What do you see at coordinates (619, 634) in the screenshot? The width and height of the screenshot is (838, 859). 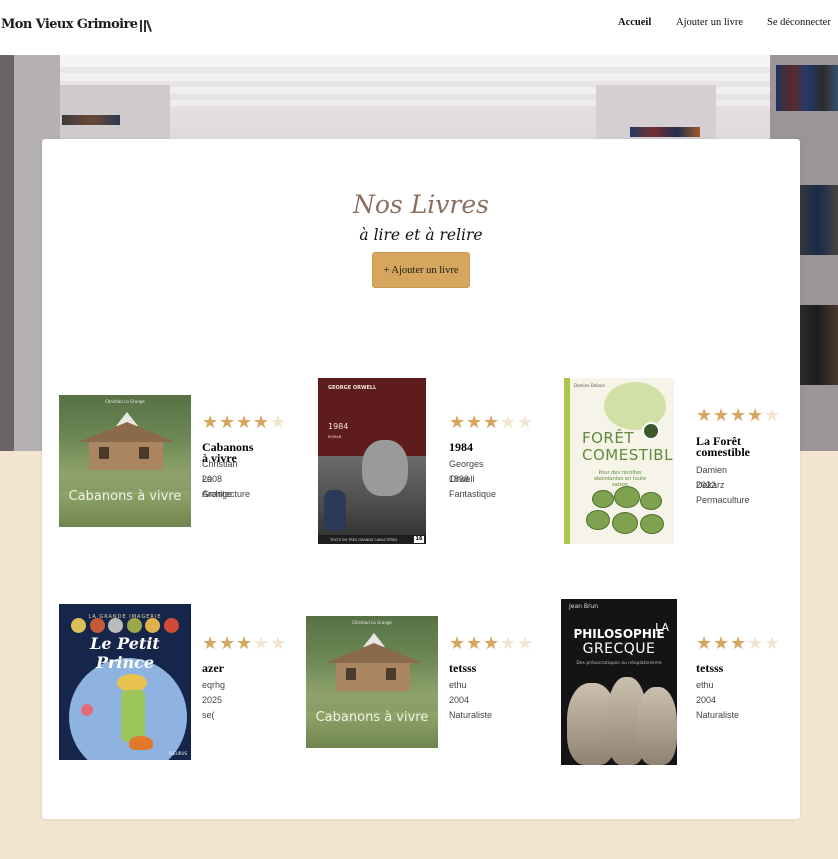 I see `cover-title-1: PHILOSOPHIE` at bounding box center [619, 634].